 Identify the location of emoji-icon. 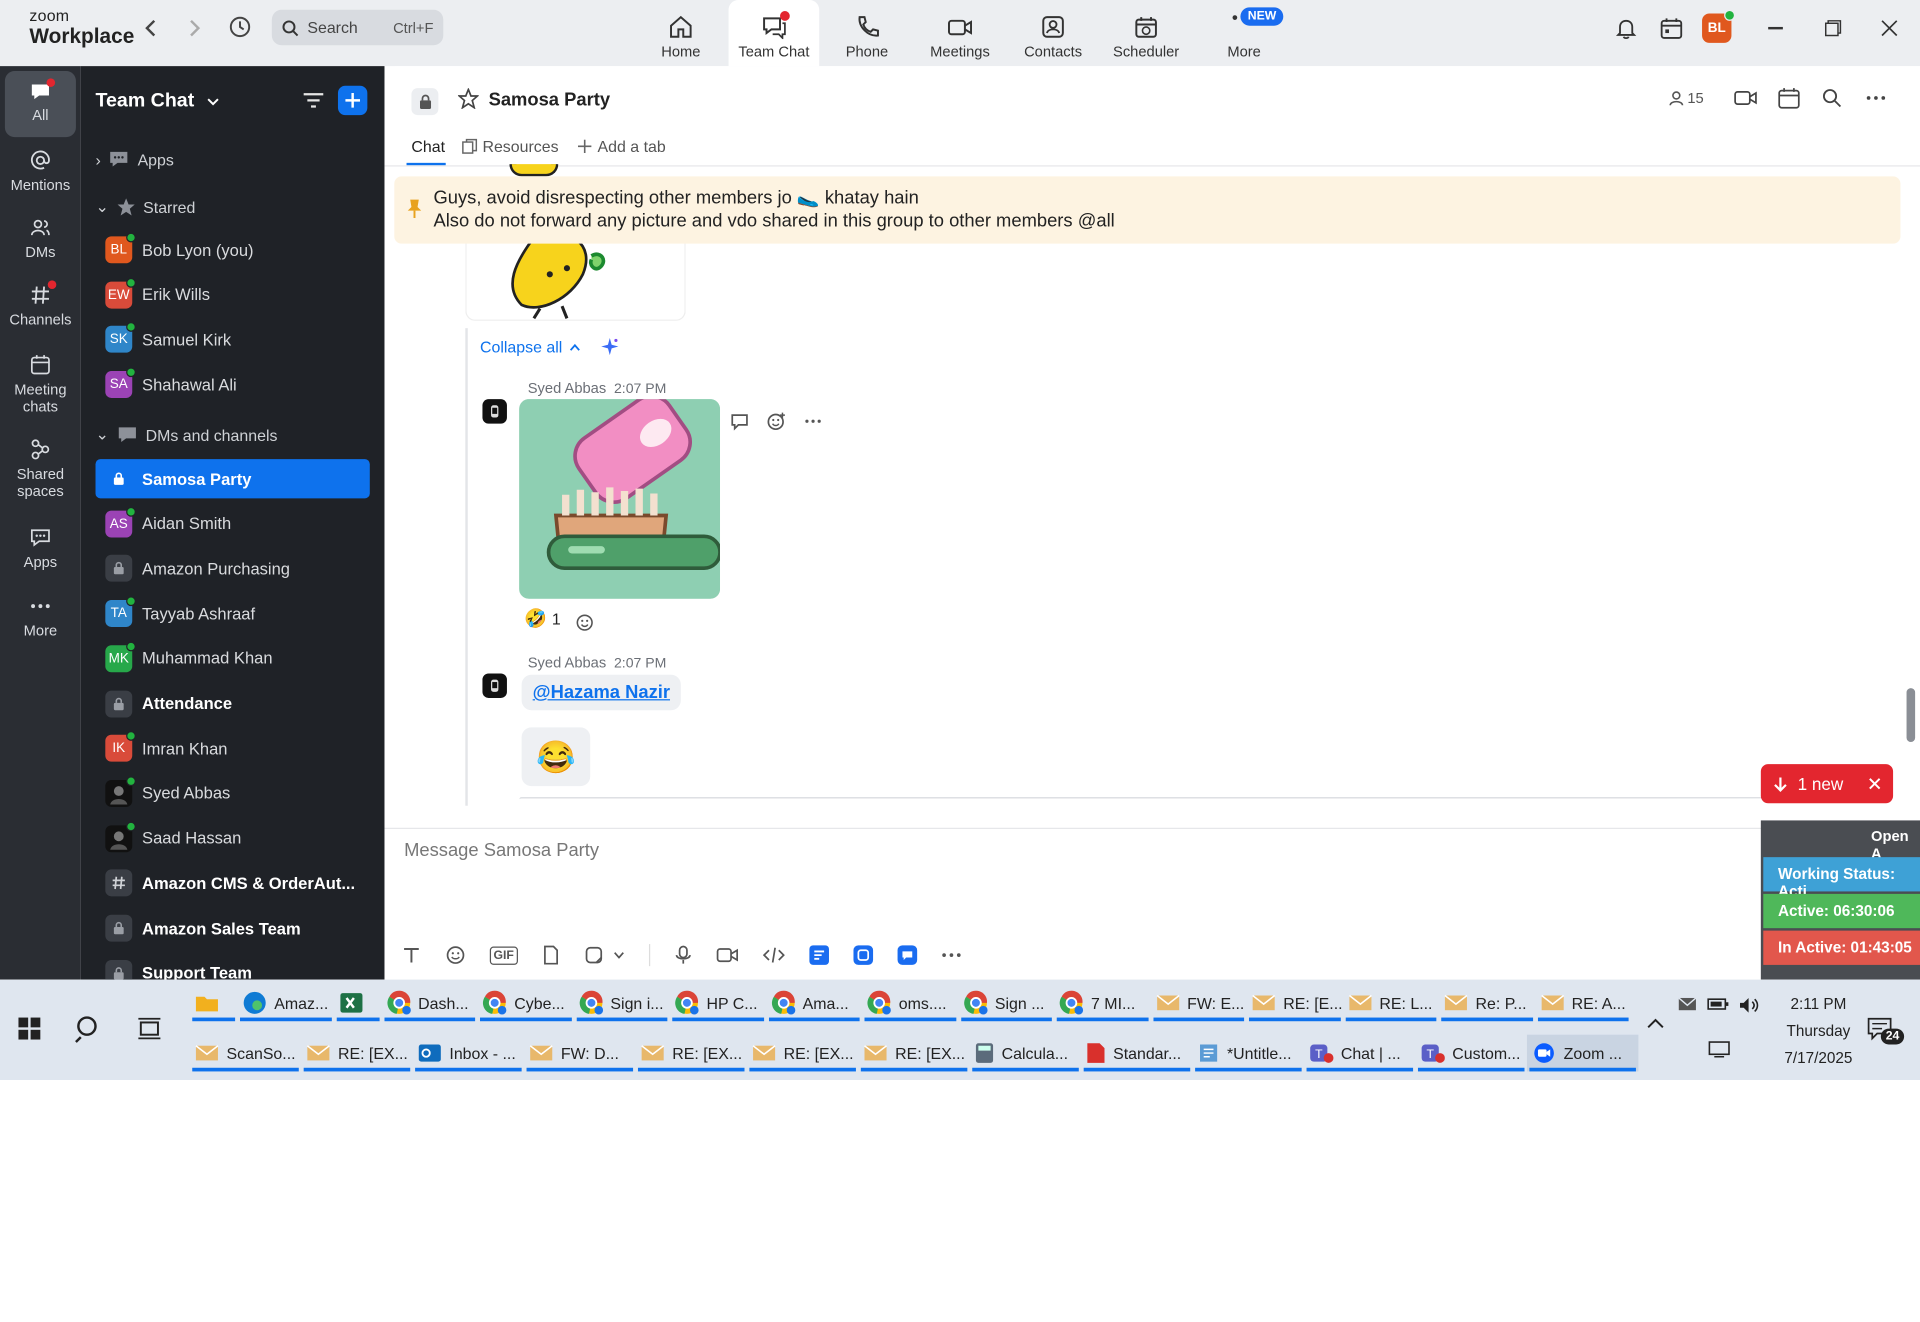
(456, 955).